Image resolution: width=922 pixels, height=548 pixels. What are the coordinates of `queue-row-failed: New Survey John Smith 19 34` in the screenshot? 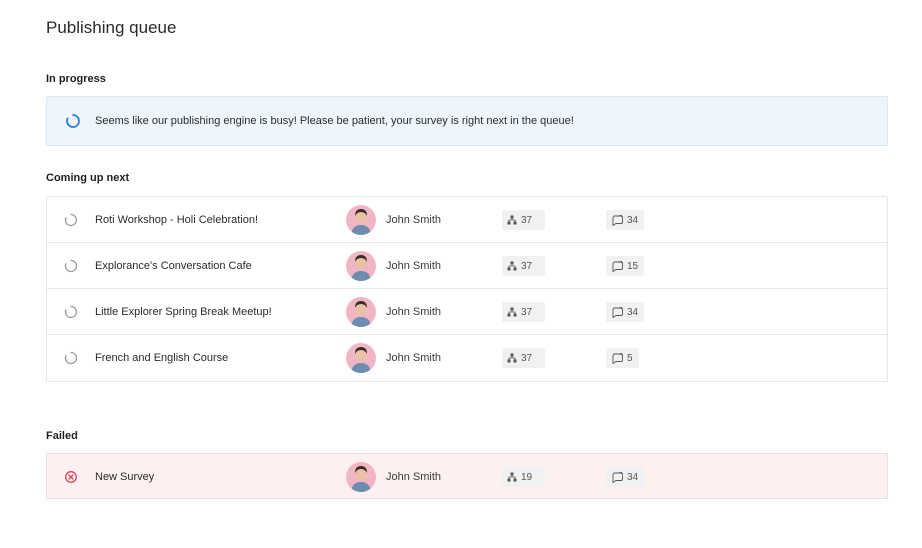 It's located at (467, 477).